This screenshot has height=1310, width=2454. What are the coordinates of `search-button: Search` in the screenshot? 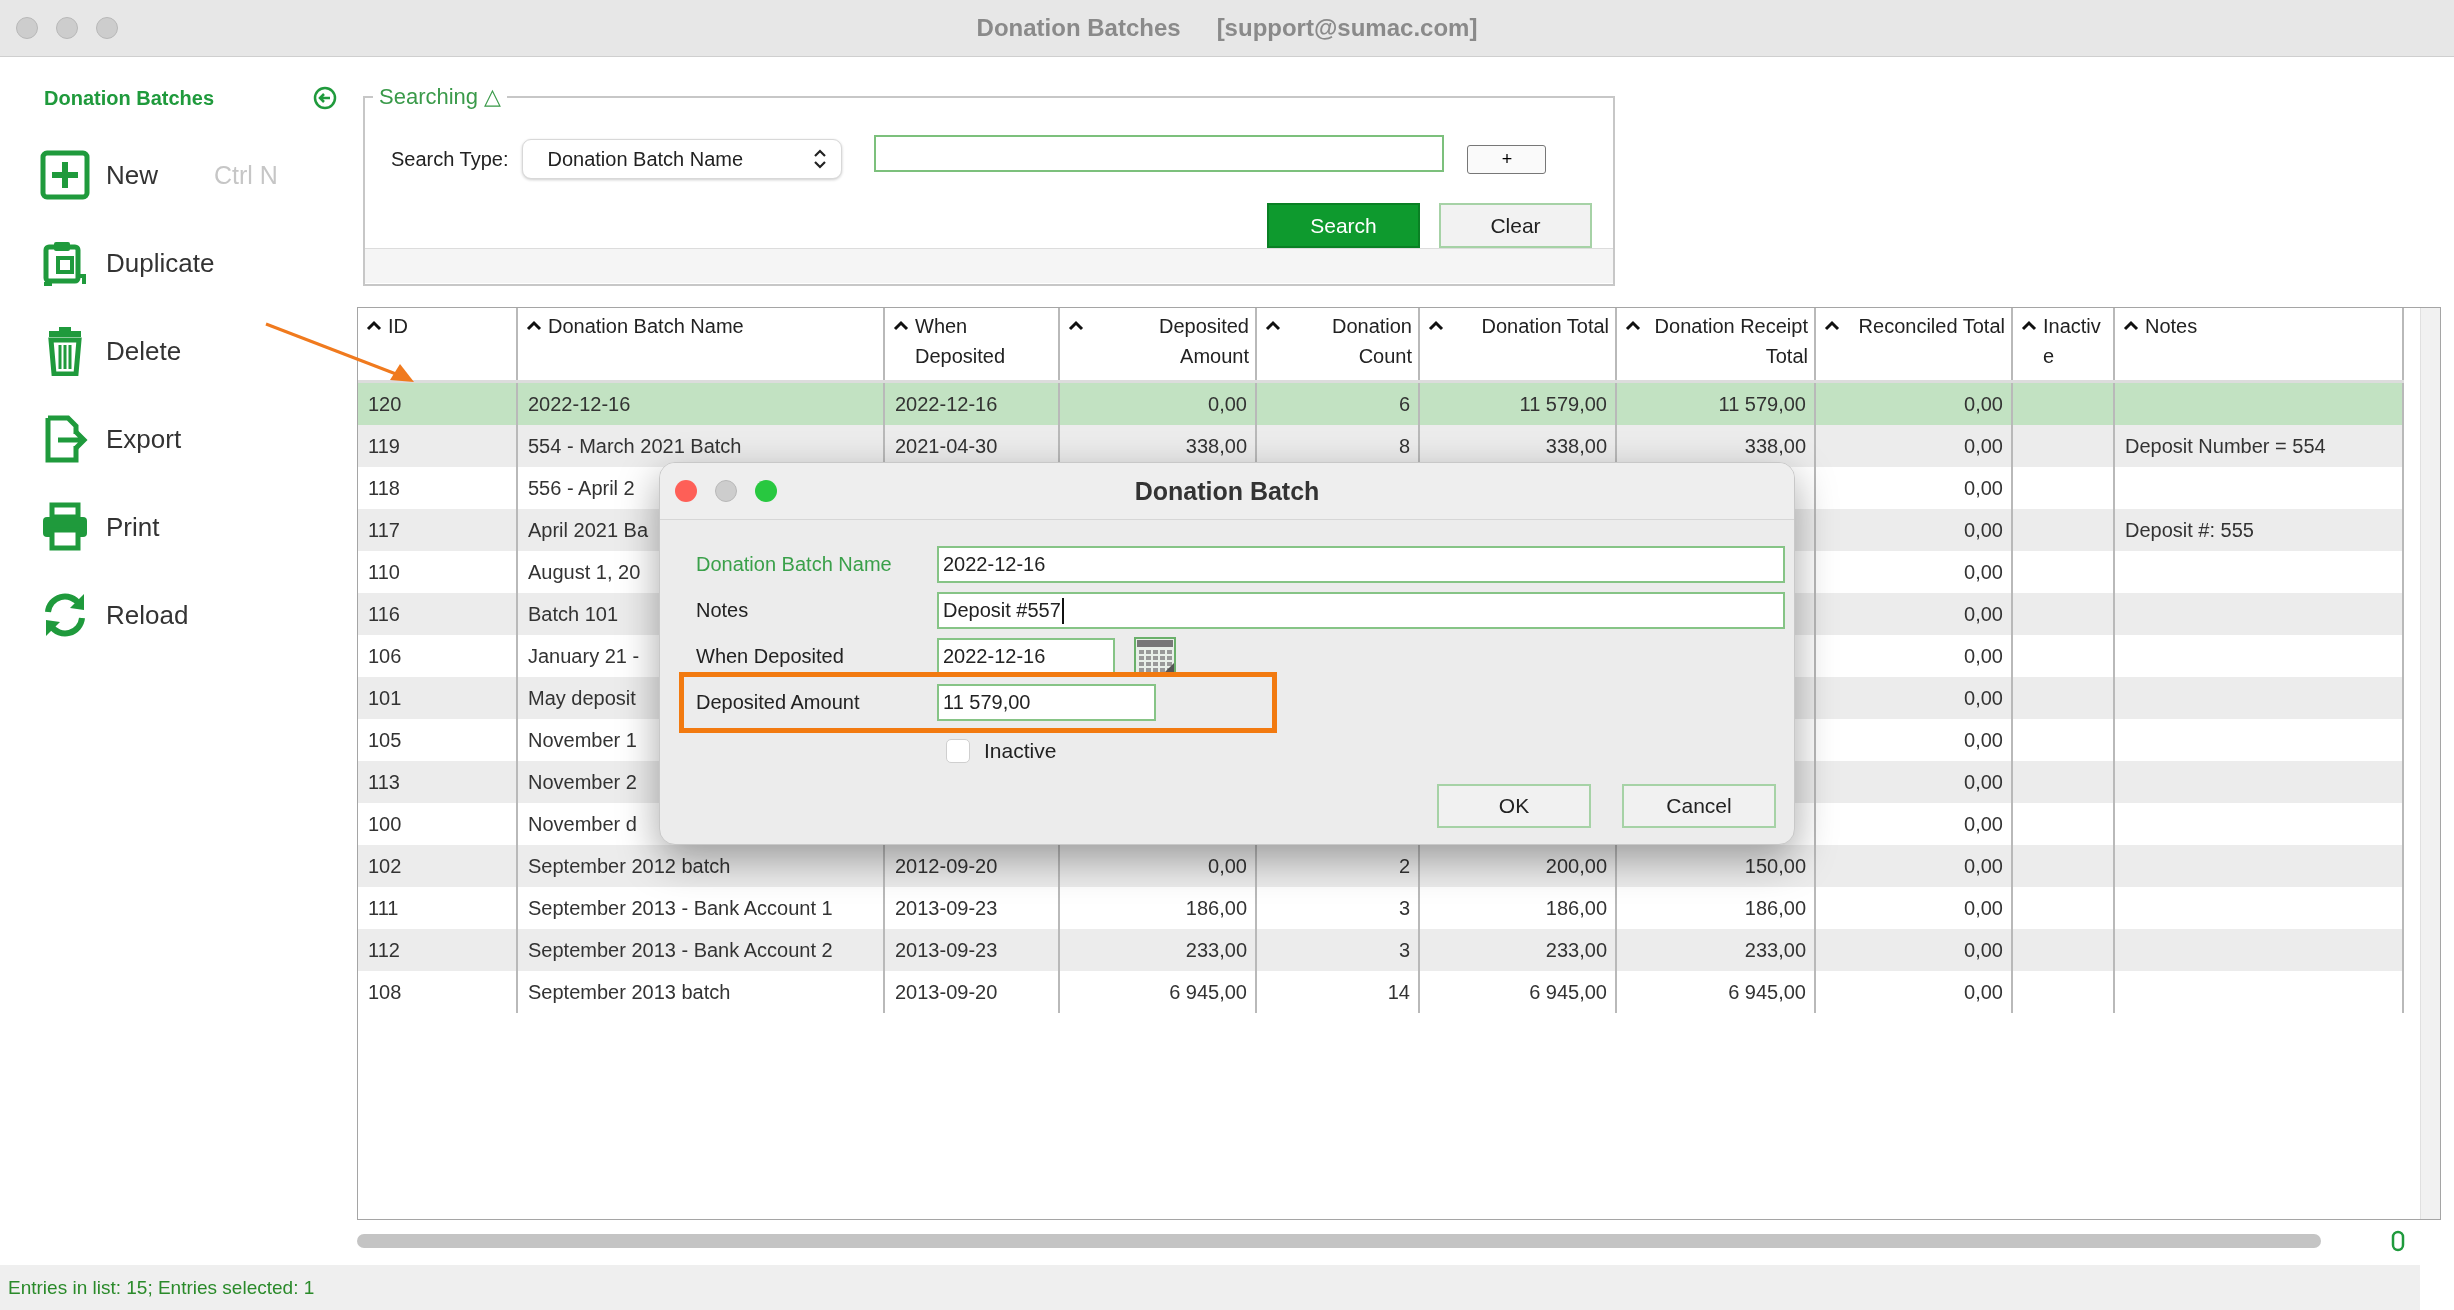 It's located at (1343, 225).